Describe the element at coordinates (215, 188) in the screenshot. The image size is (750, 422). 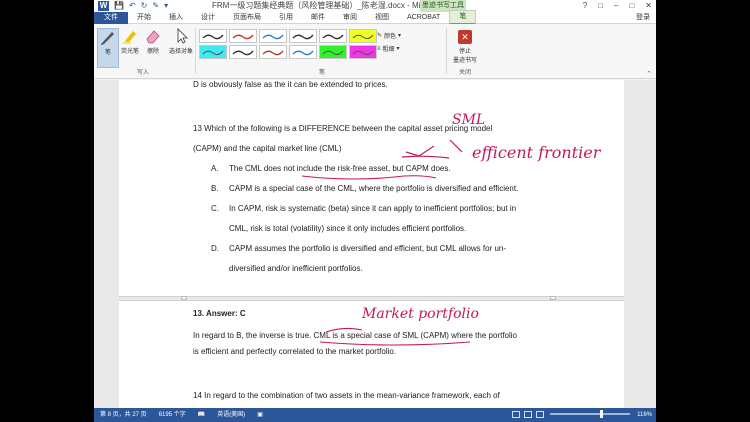
I see `option-letter: B.` at that location.